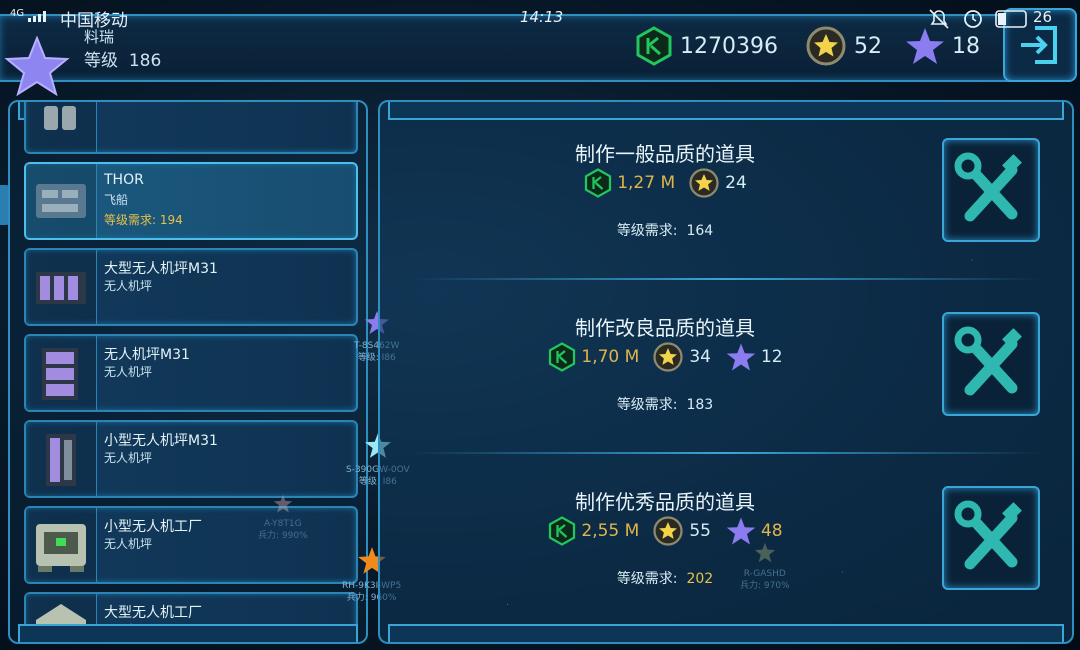  I want to click on gold-star-counter: 52, so click(844, 46).